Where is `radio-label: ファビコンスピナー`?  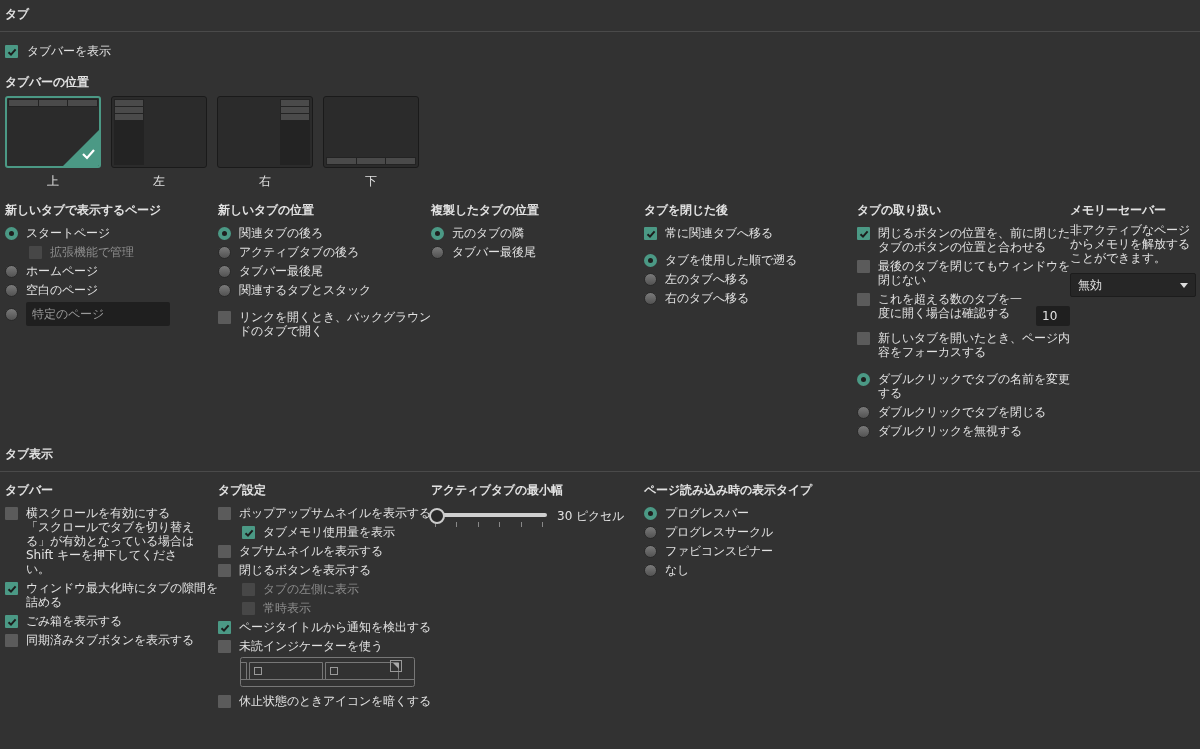 radio-label: ファビコンスピナー is located at coordinates (719, 551).